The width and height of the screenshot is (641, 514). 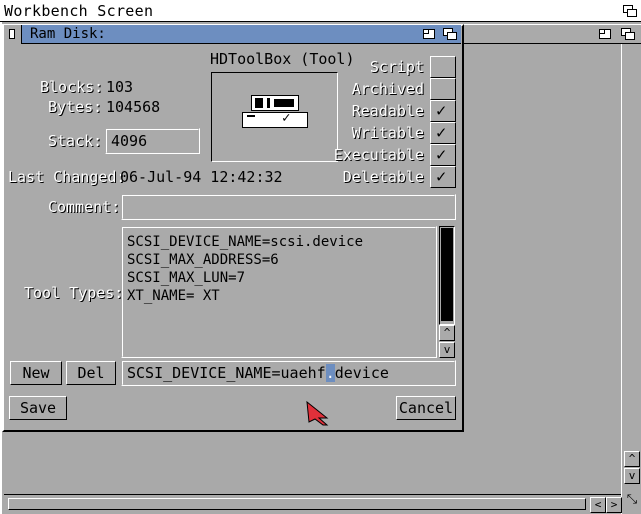 I want to click on tool-types-scroll-down-icon: v, so click(x=447, y=350).